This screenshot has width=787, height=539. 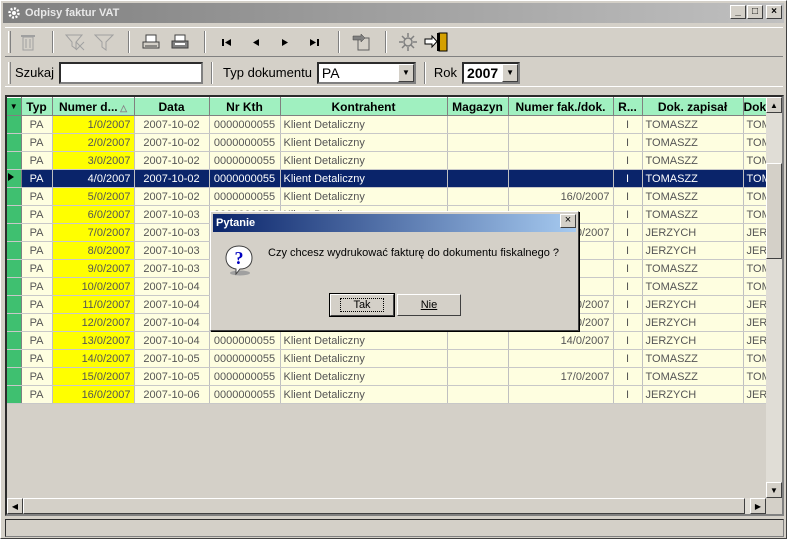 I want to click on vertical-scrollbar: ▲ ▼, so click(x=774, y=297).